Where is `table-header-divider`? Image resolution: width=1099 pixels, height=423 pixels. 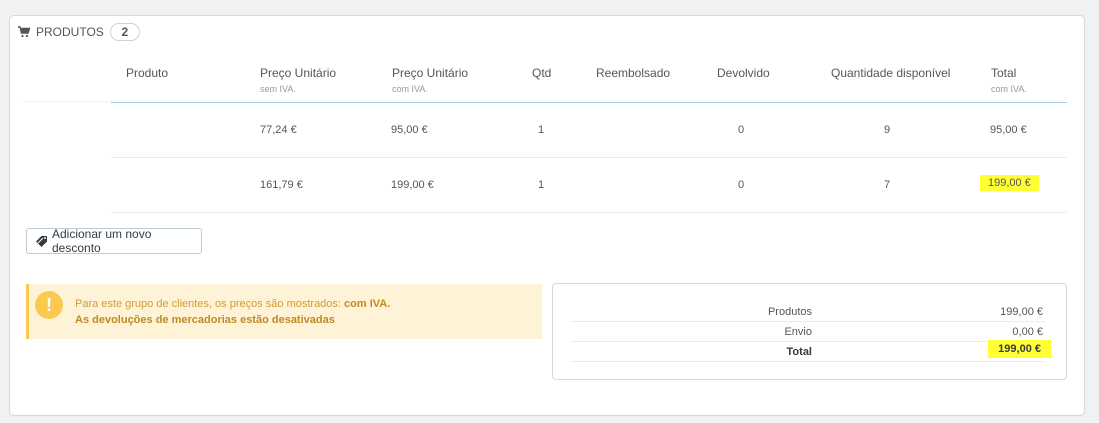 table-header-divider is located at coordinates (589, 102).